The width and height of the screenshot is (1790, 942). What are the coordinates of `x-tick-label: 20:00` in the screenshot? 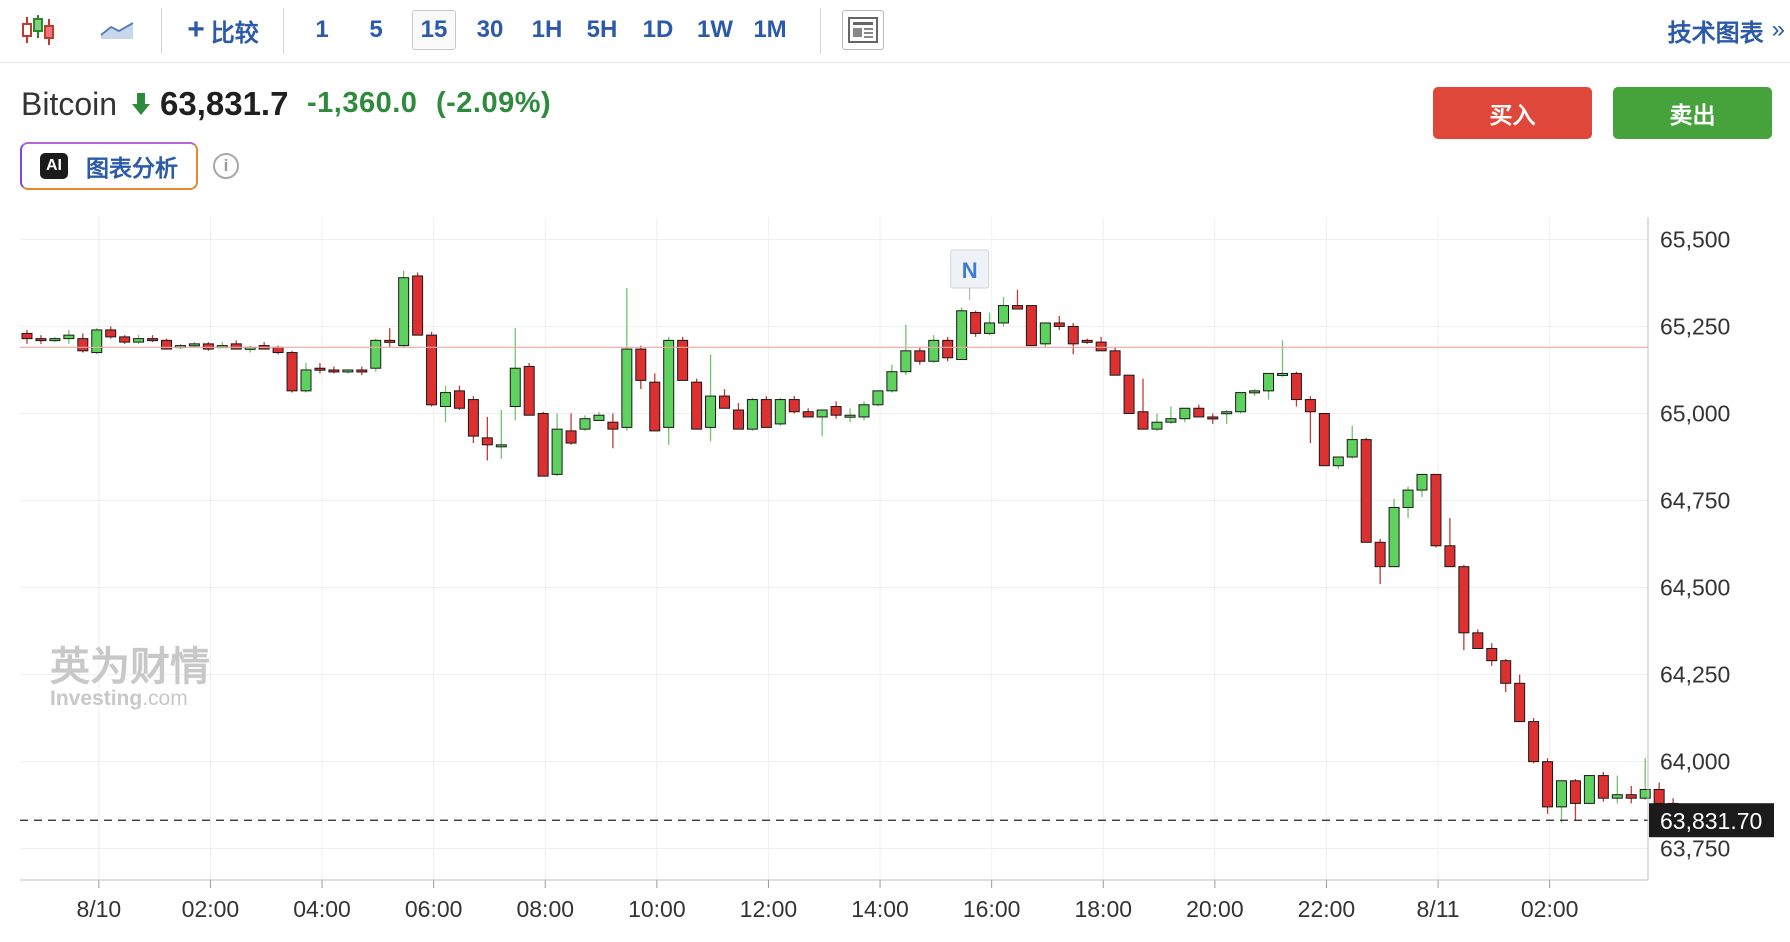 It's located at (1215, 909).